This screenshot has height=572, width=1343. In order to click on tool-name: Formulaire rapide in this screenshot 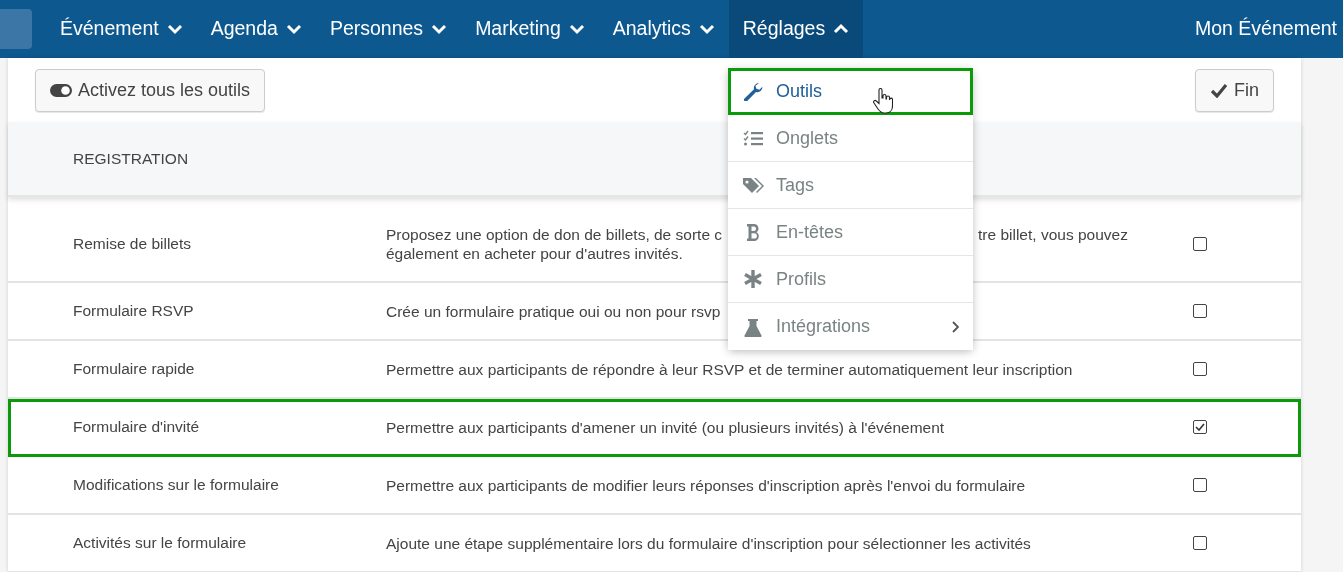, I will do `click(134, 369)`.